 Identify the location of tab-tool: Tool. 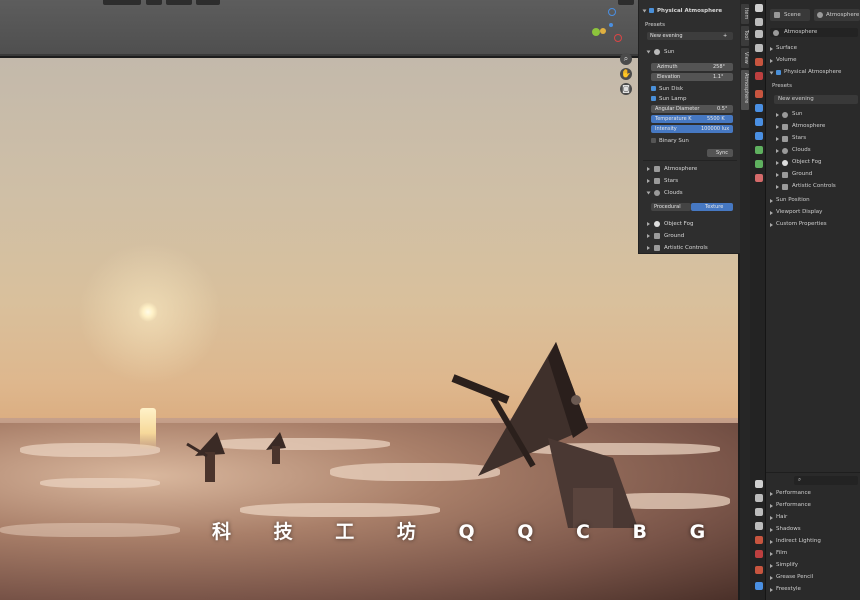
(745, 36).